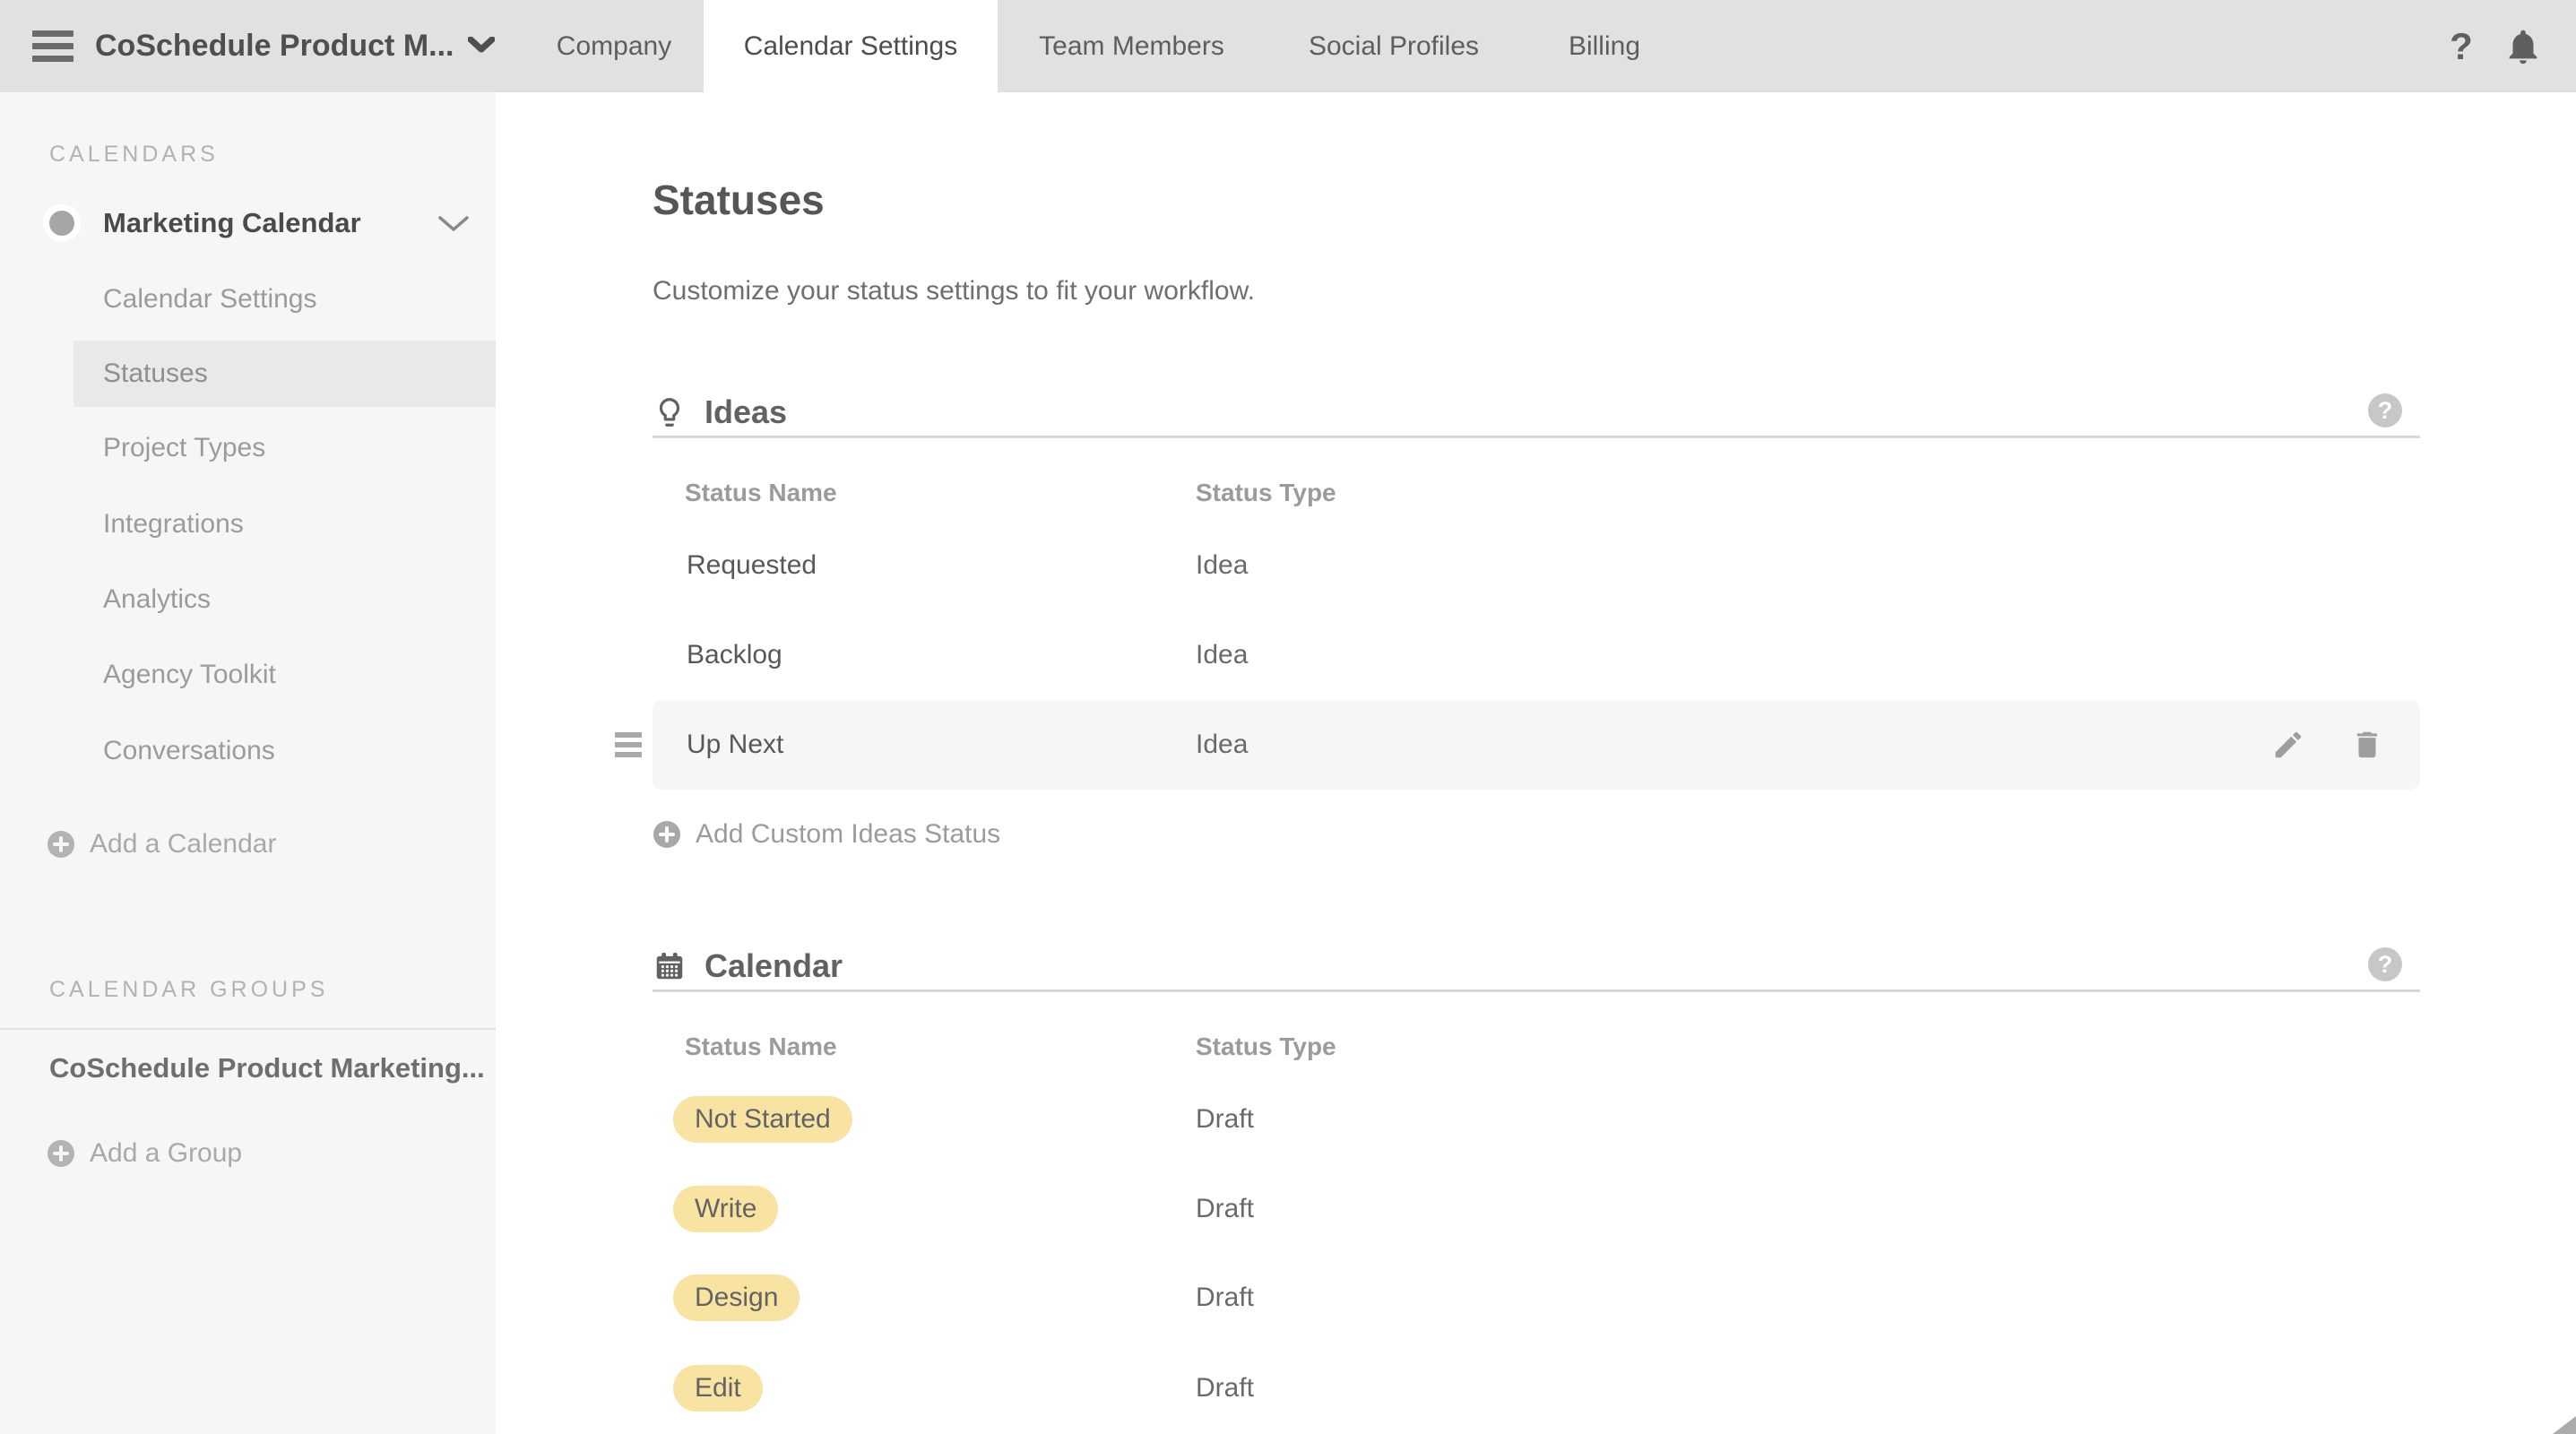  What do you see at coordinates (248, 751) in the screenshot?
I see `sidebar-item-conversations: Conversations` at bounding box center [248, 751].